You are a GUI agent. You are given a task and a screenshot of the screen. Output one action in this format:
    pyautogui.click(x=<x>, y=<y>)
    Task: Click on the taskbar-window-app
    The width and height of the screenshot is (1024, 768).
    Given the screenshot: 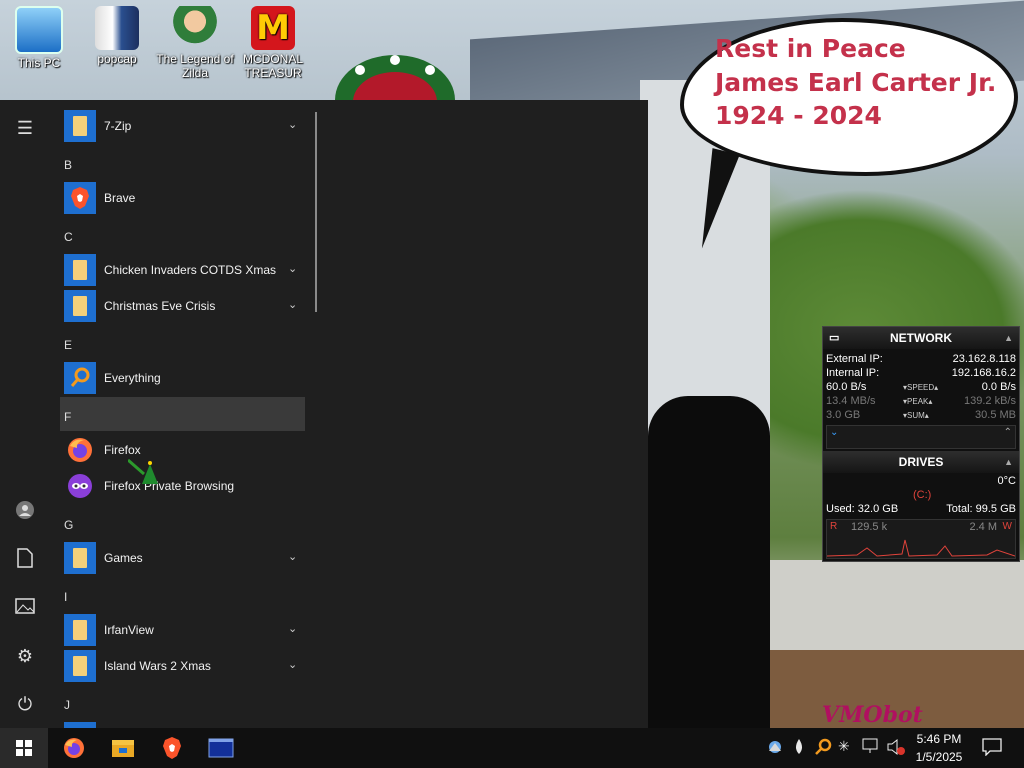 What is the action you would take?
    pyautogui.click(x=221, y=748)
    